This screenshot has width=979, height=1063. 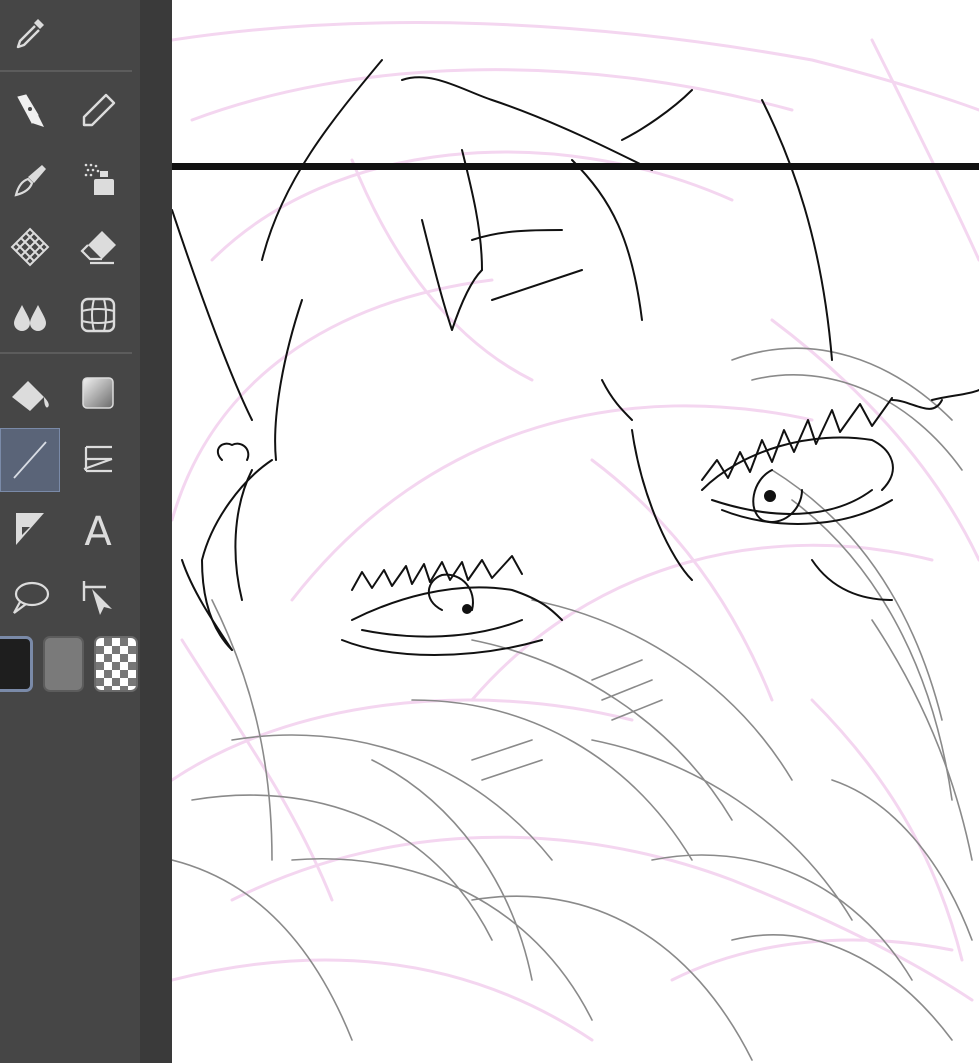 I want to click on brush-icon, so click(x=30, y=181).